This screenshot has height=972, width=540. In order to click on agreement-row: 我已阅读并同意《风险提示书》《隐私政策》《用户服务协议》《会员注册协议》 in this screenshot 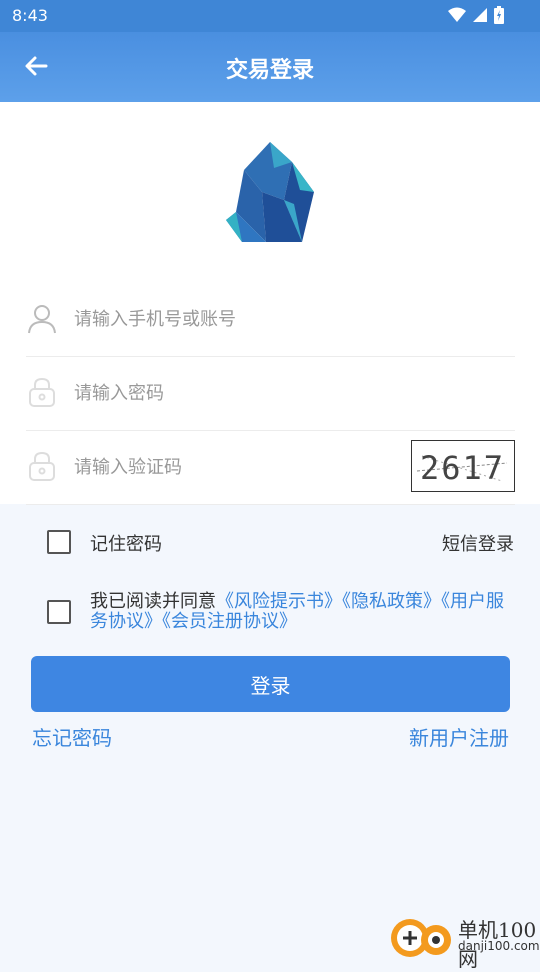, I will do `click(270, 614)`.